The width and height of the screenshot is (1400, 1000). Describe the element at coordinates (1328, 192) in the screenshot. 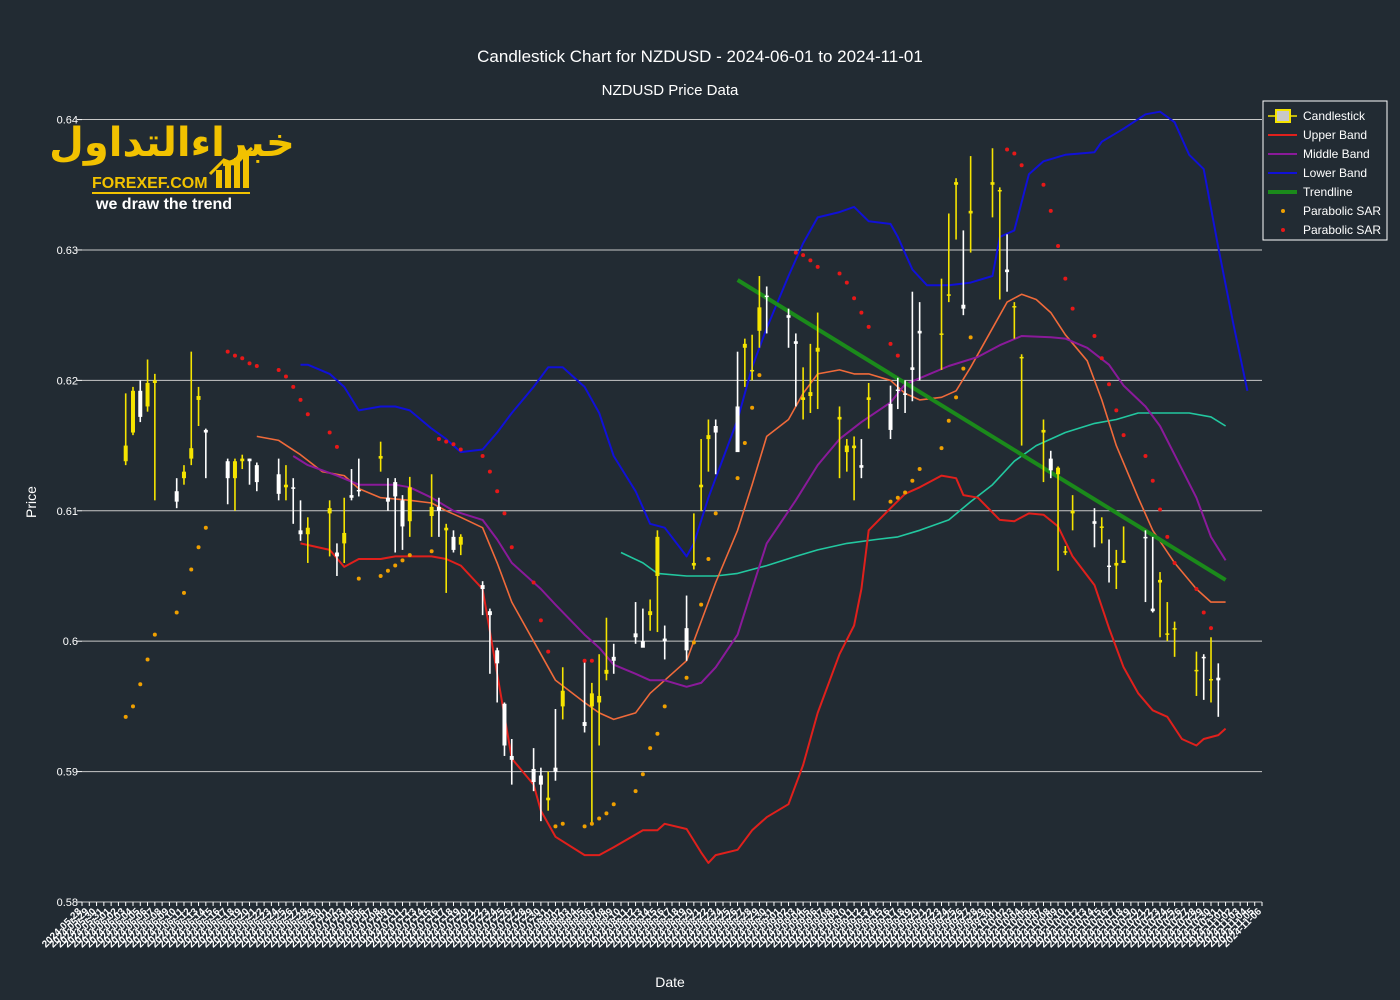

I see `legend-label: Trendline` at that location.